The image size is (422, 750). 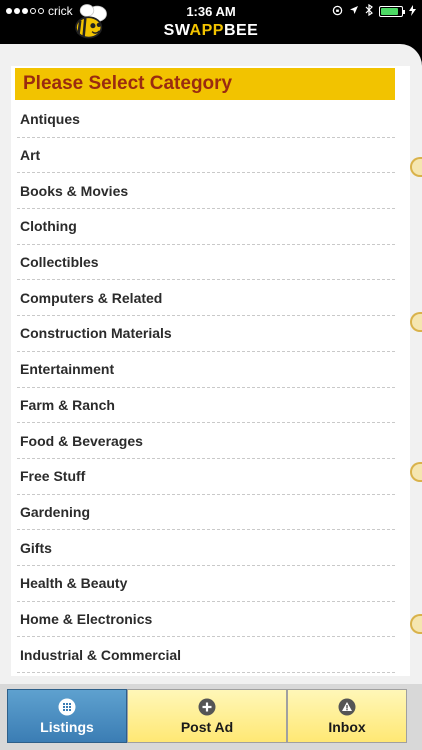 I want to click on category-item-food-beverages: Food & Beverages, so click(x=206, y=441).